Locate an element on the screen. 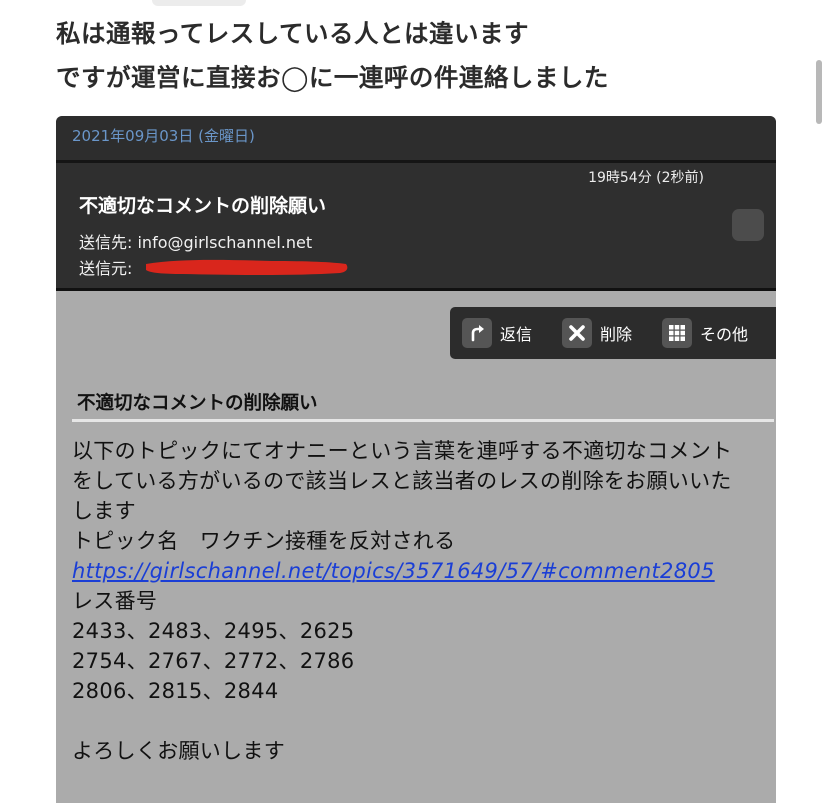 The height and width of the screenshot is (803, 828). scrollbar is located at coordinates (819, 92).